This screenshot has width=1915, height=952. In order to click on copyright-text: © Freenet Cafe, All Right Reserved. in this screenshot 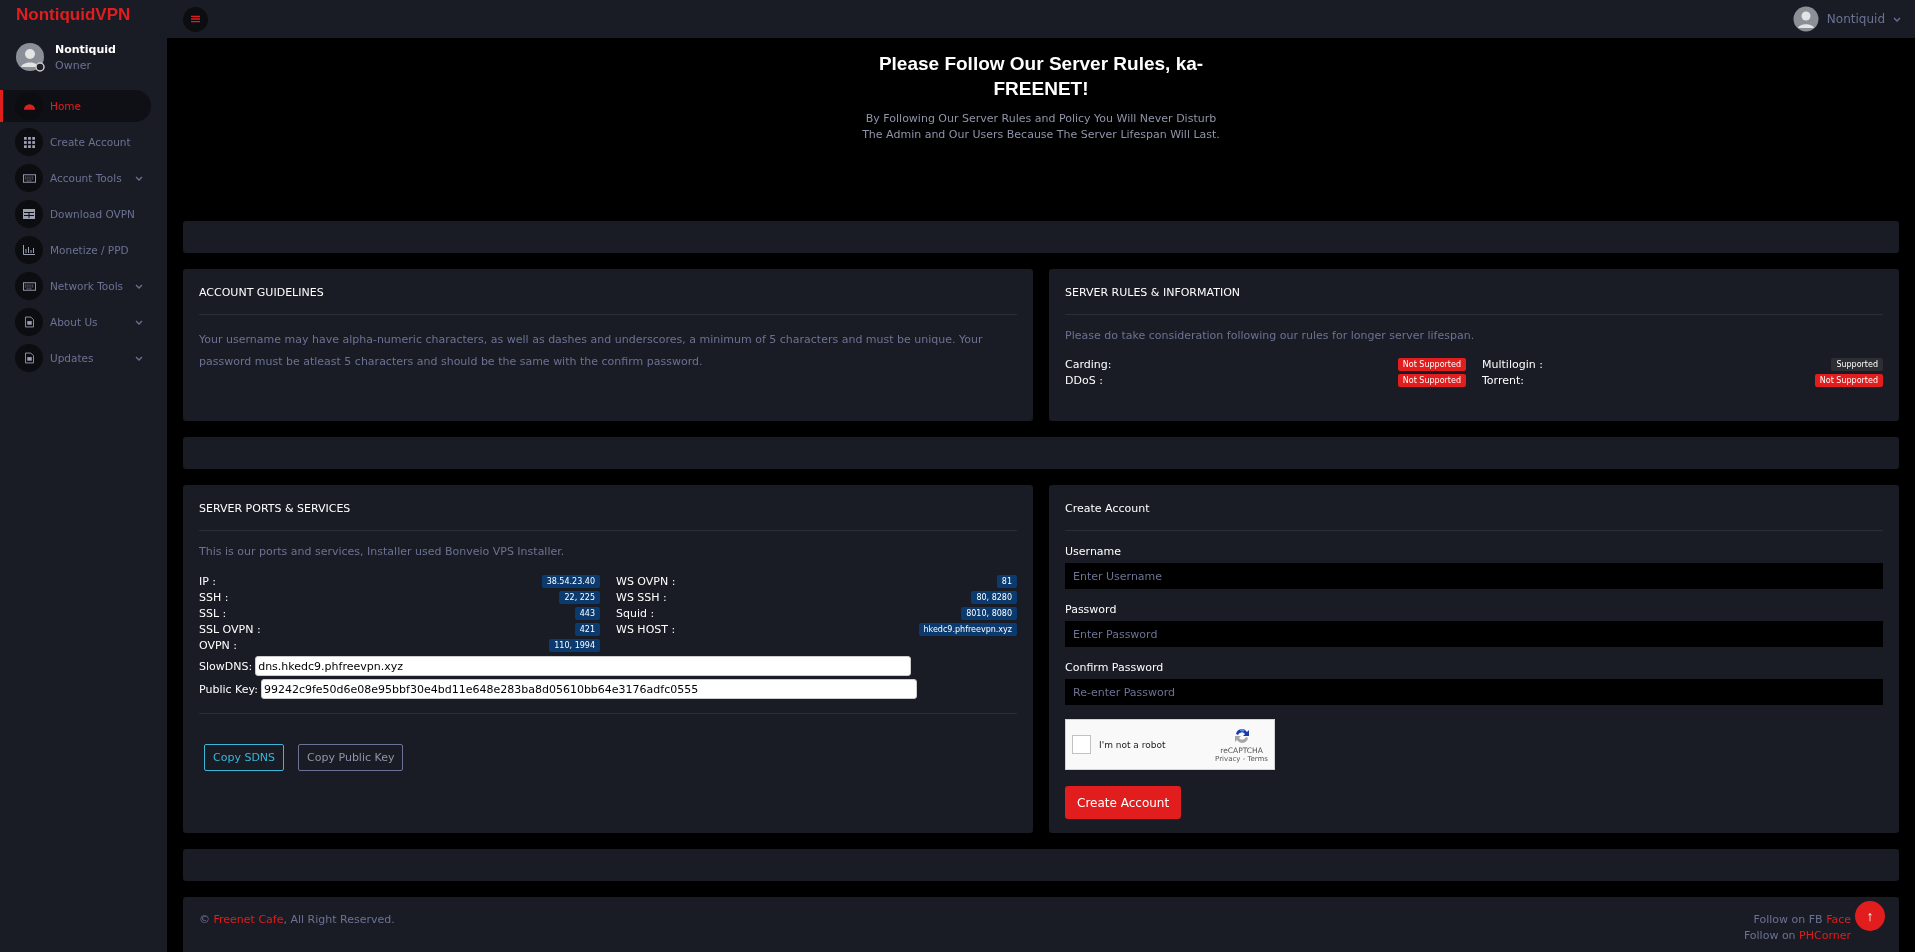, I will do `click(297, 920)`.